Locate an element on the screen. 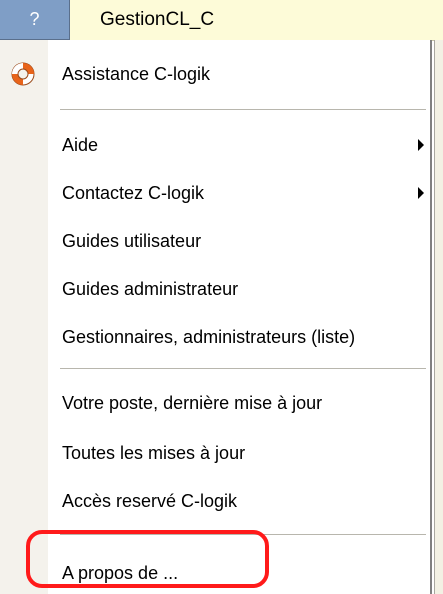 The image size is (443, 594). menu-item-acces-reserve: Accès reservé C-logik is located at coordinates (215, 501).